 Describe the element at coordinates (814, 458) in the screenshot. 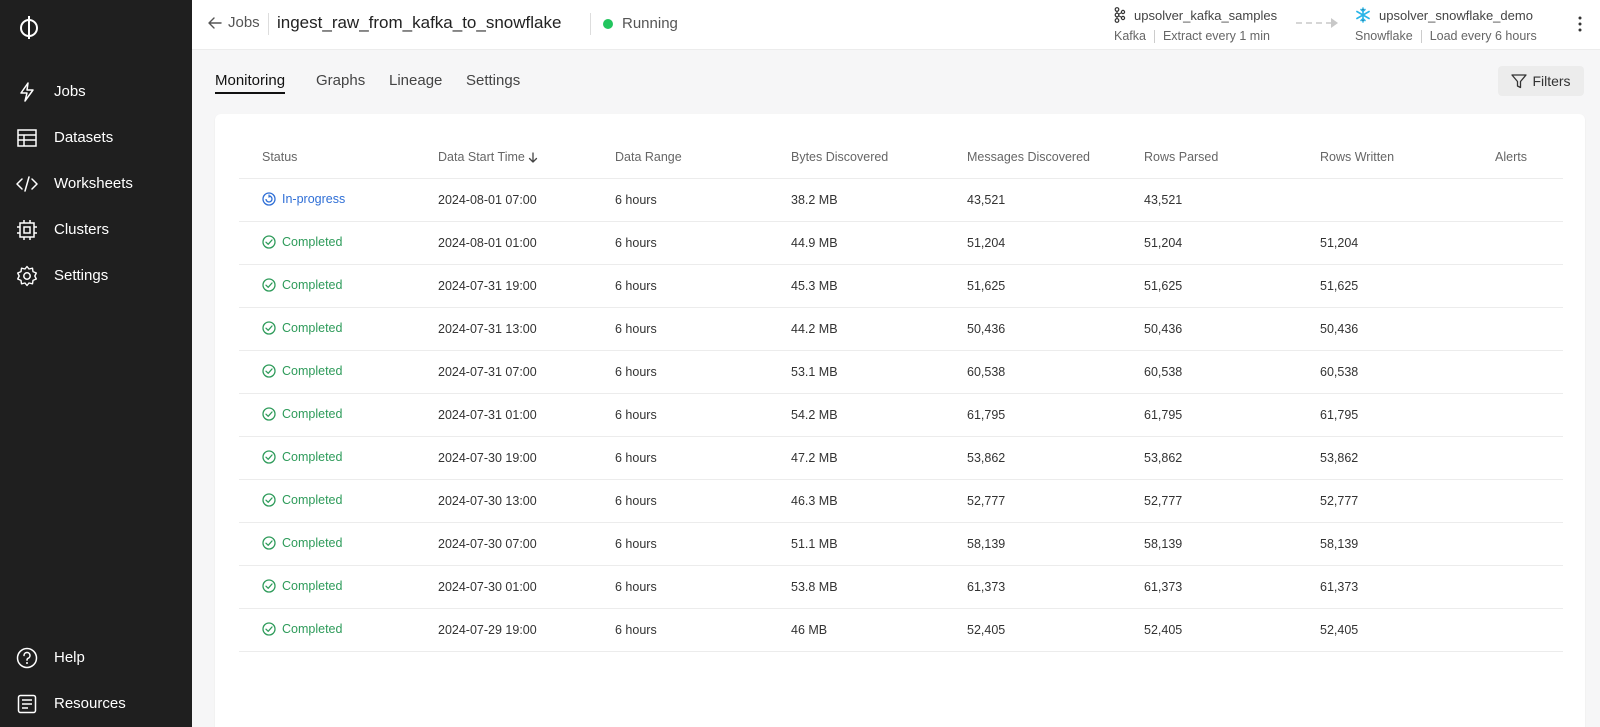

I see `cell-bytes-discovered: 47.2 MB` at that location.